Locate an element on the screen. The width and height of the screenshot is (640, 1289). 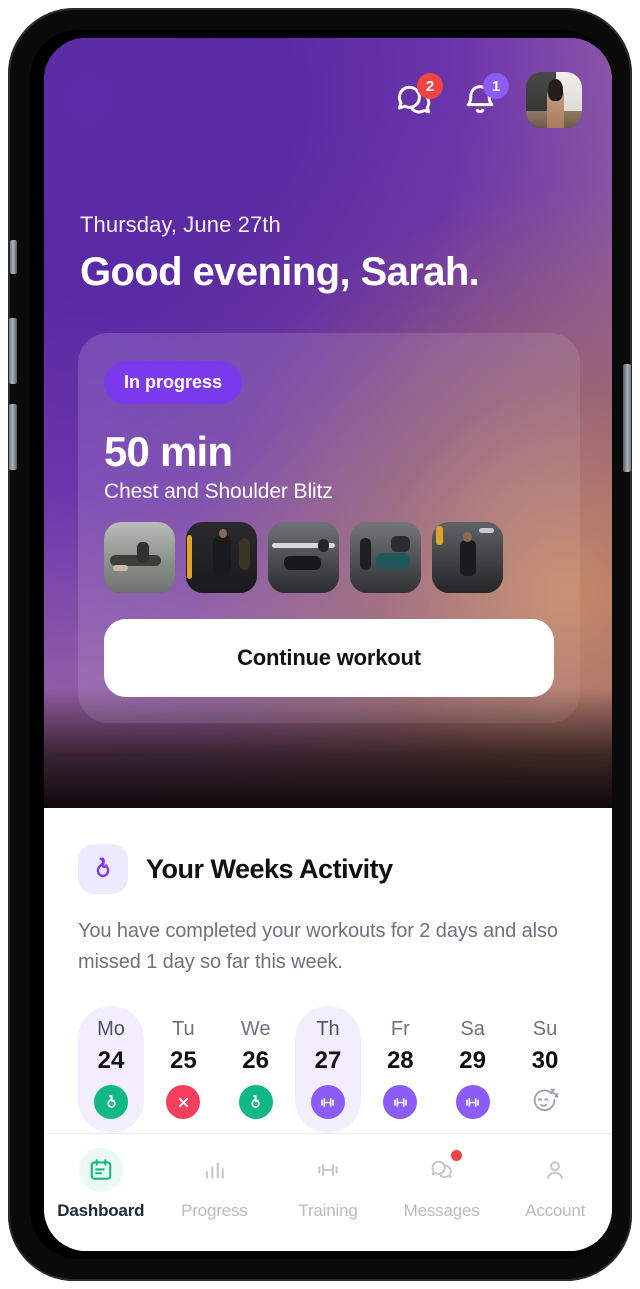
workout-duration: 50 min is located at coordinates (168, 451).